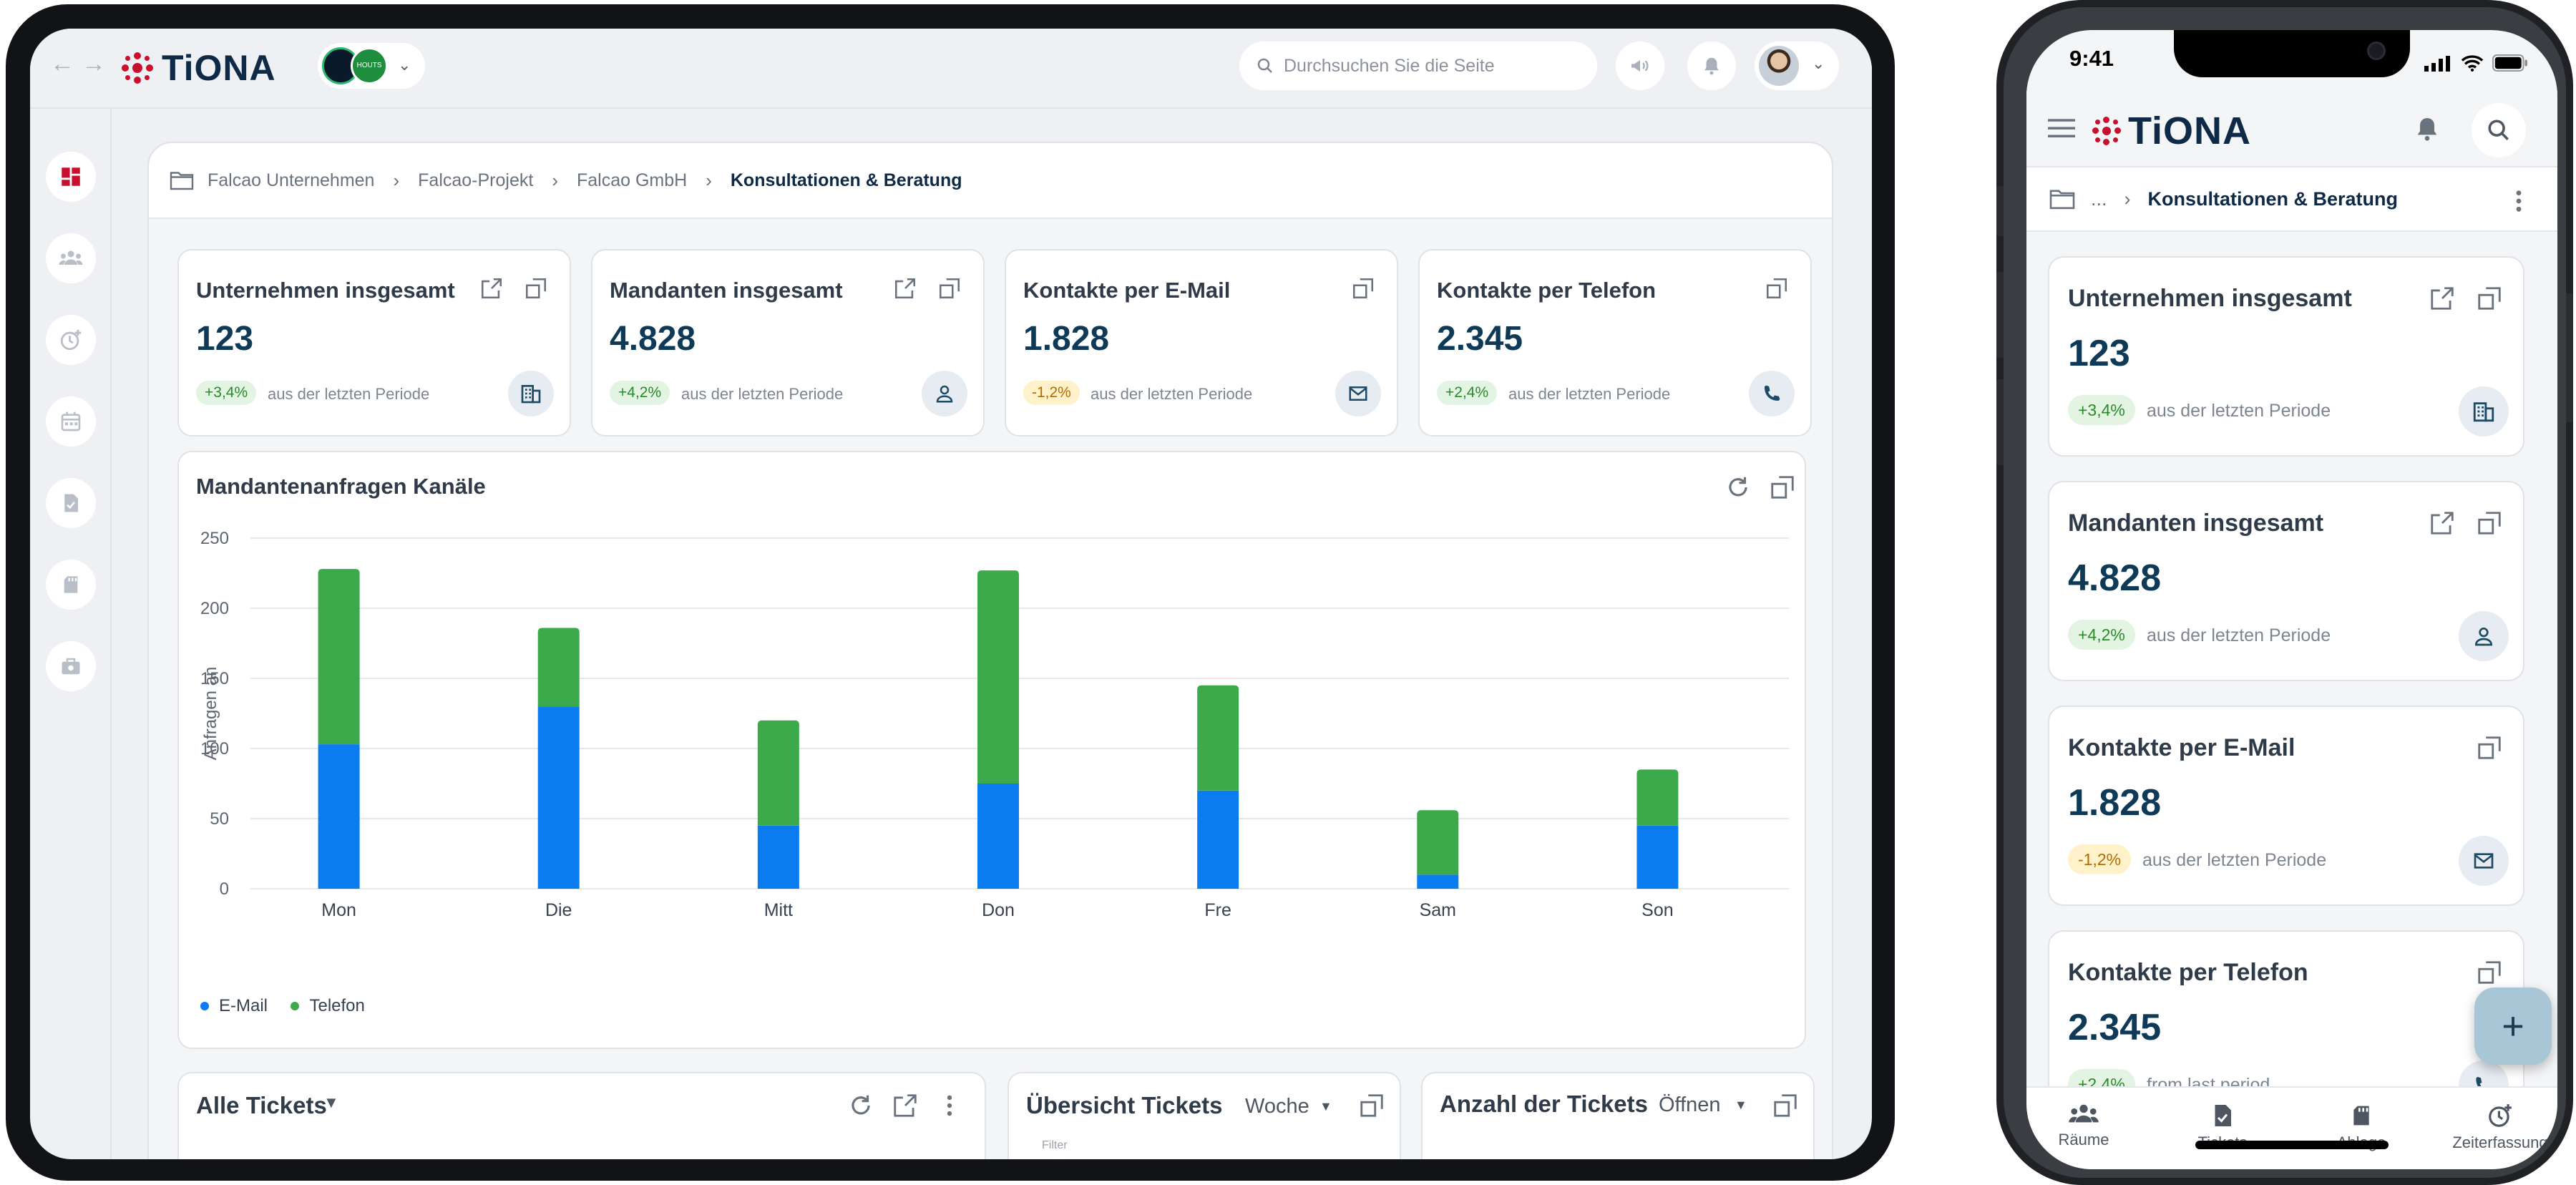 The width and height of the screenshot is (2576, 1185). I want to click on group-icon, so click(2084, 1113).